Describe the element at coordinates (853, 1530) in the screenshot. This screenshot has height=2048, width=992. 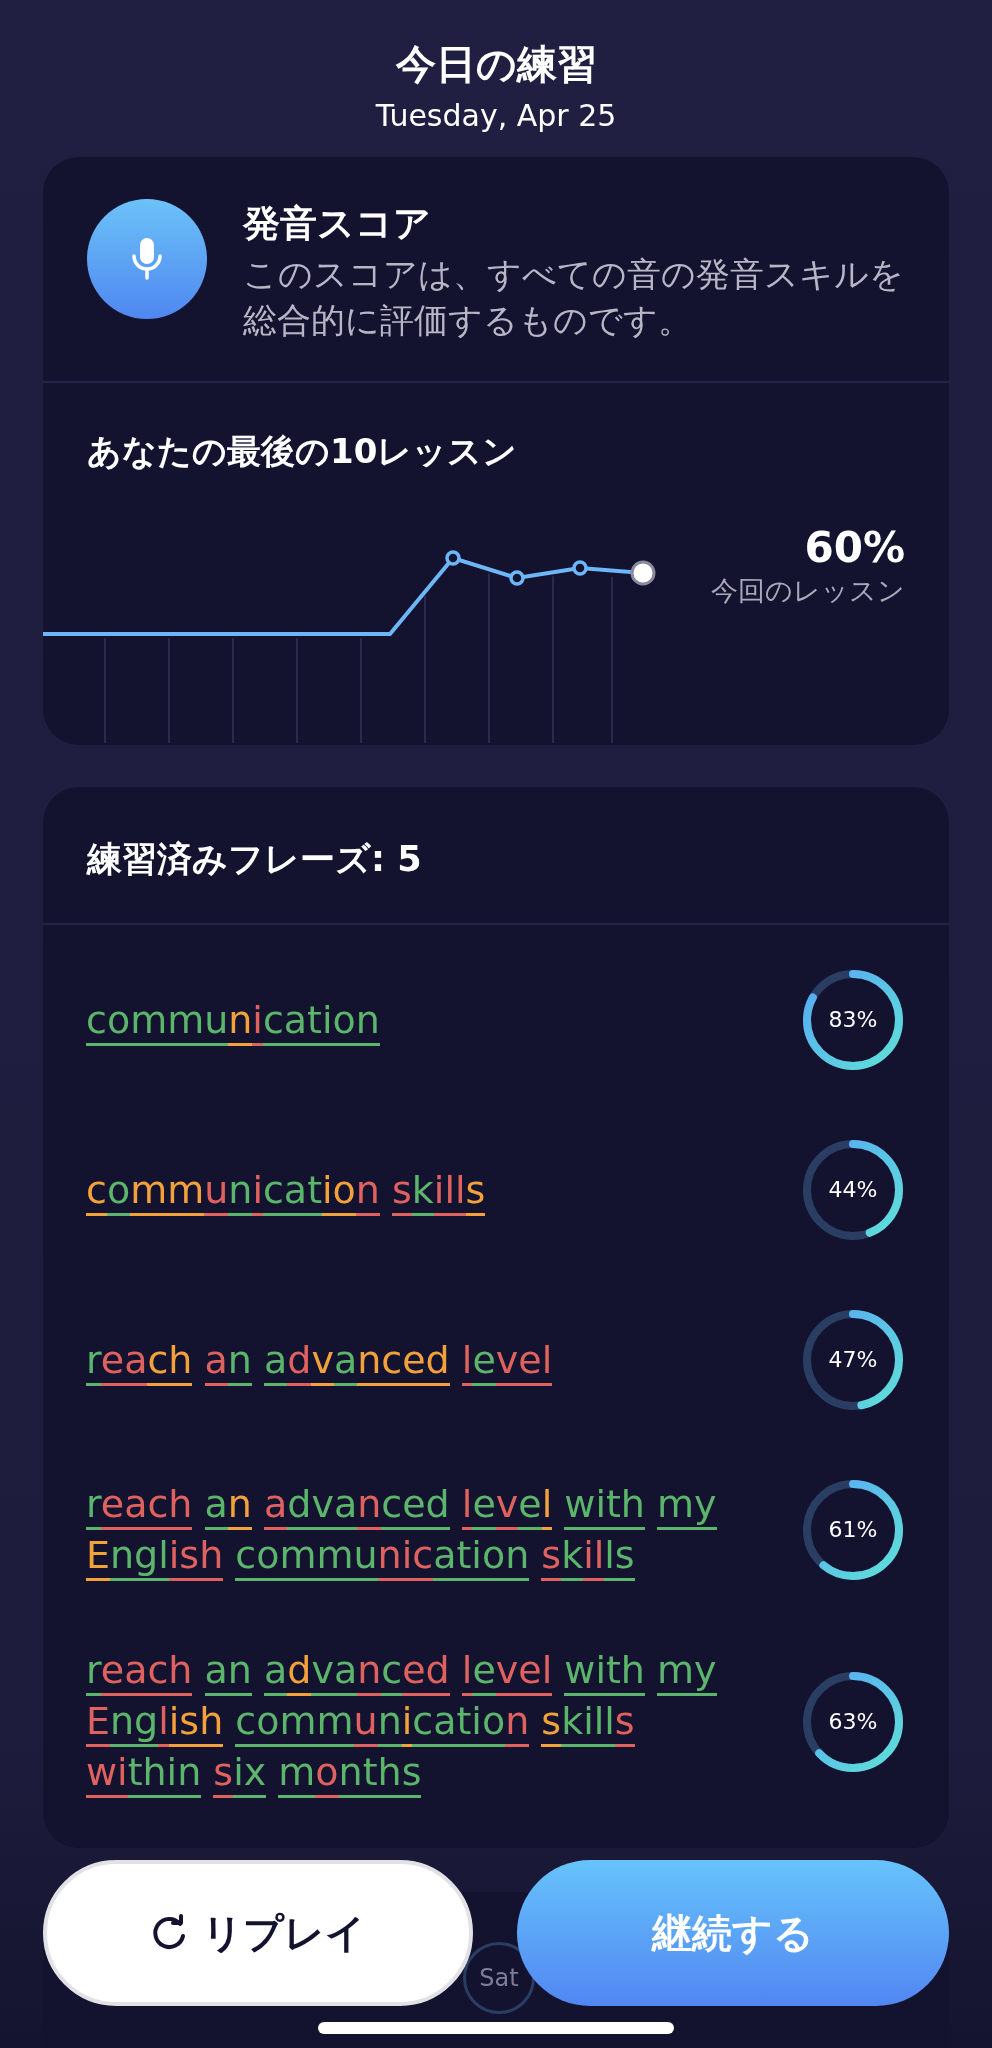
I see `percent-text: 61%` at that location.